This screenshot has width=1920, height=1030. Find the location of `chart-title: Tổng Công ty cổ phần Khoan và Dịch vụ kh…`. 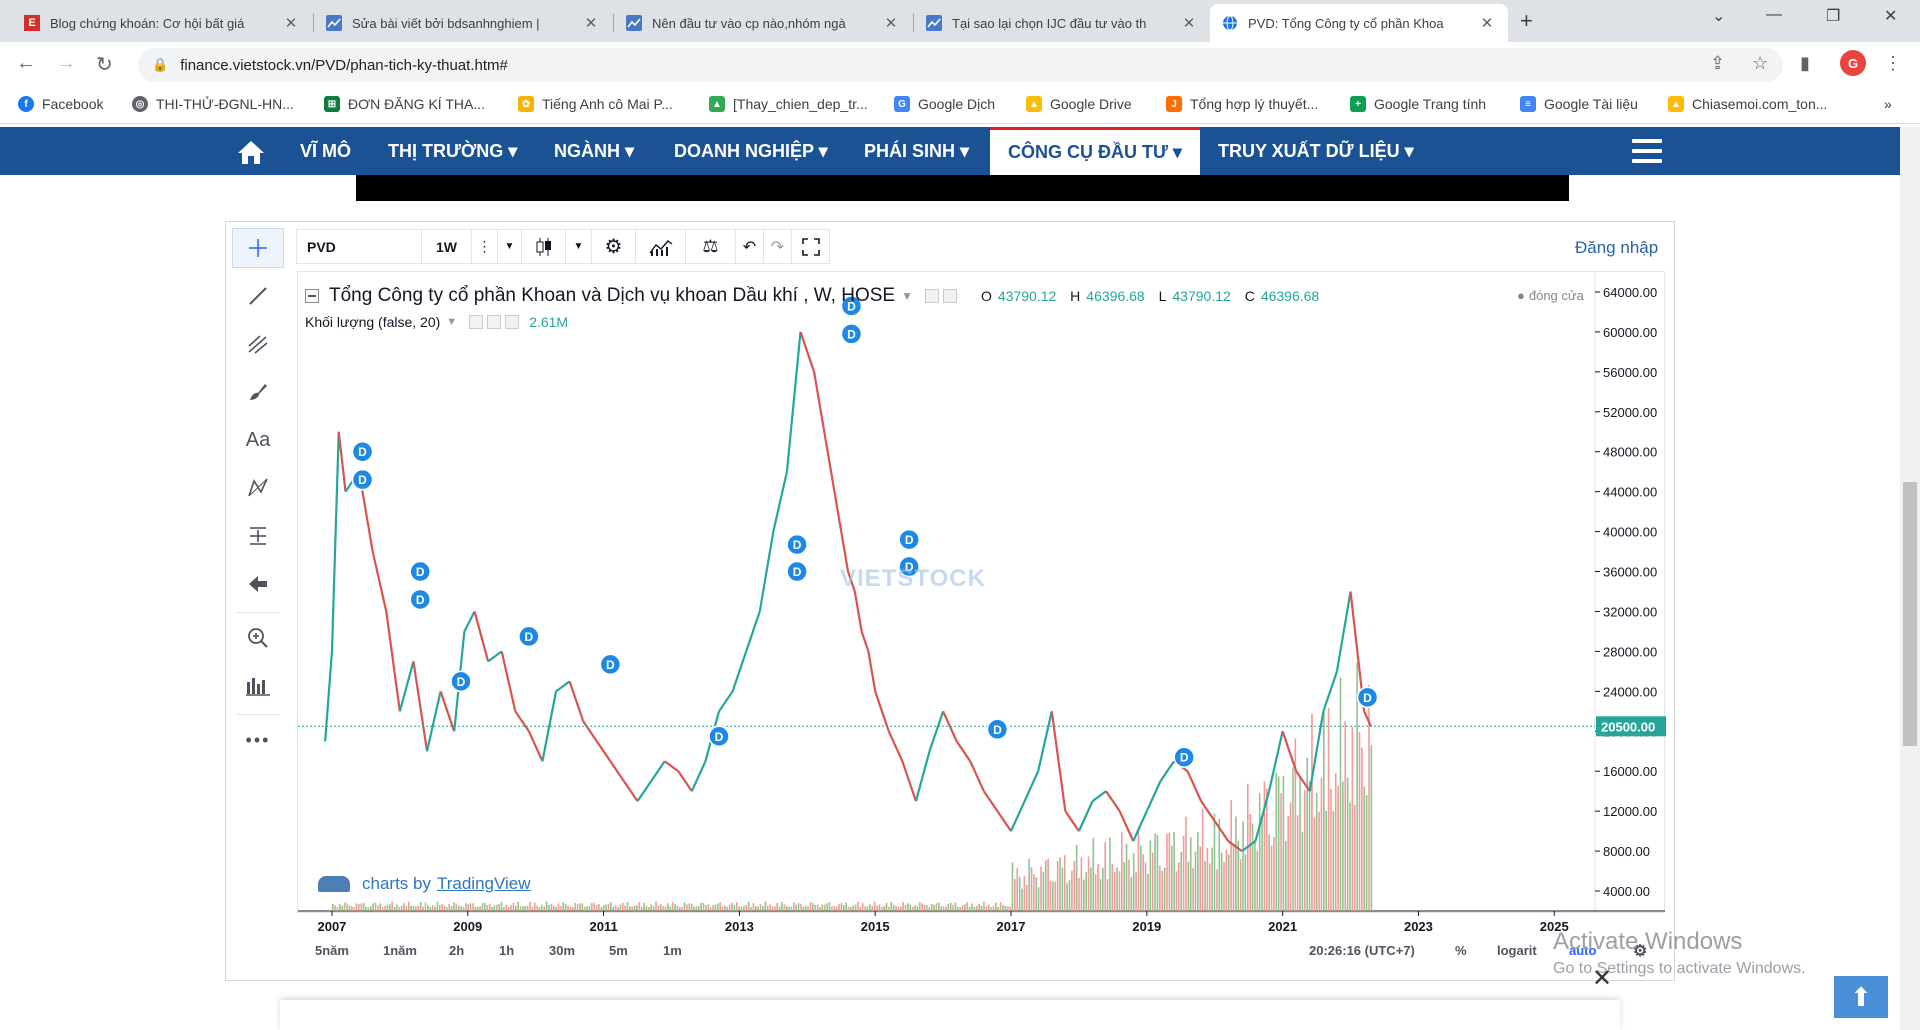

chart-title: Tổng Công ty cổ phần Khoan và Dịch vụ kh… is located at coordinates (612, 295).